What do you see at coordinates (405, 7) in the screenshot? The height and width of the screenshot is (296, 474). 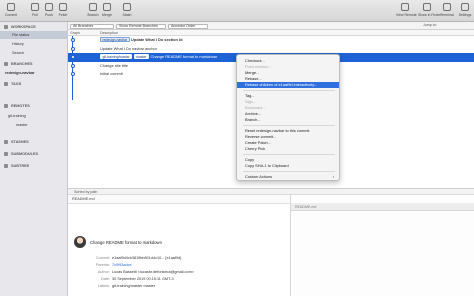 I see `remote-icon` at bounding box center [405, 7].